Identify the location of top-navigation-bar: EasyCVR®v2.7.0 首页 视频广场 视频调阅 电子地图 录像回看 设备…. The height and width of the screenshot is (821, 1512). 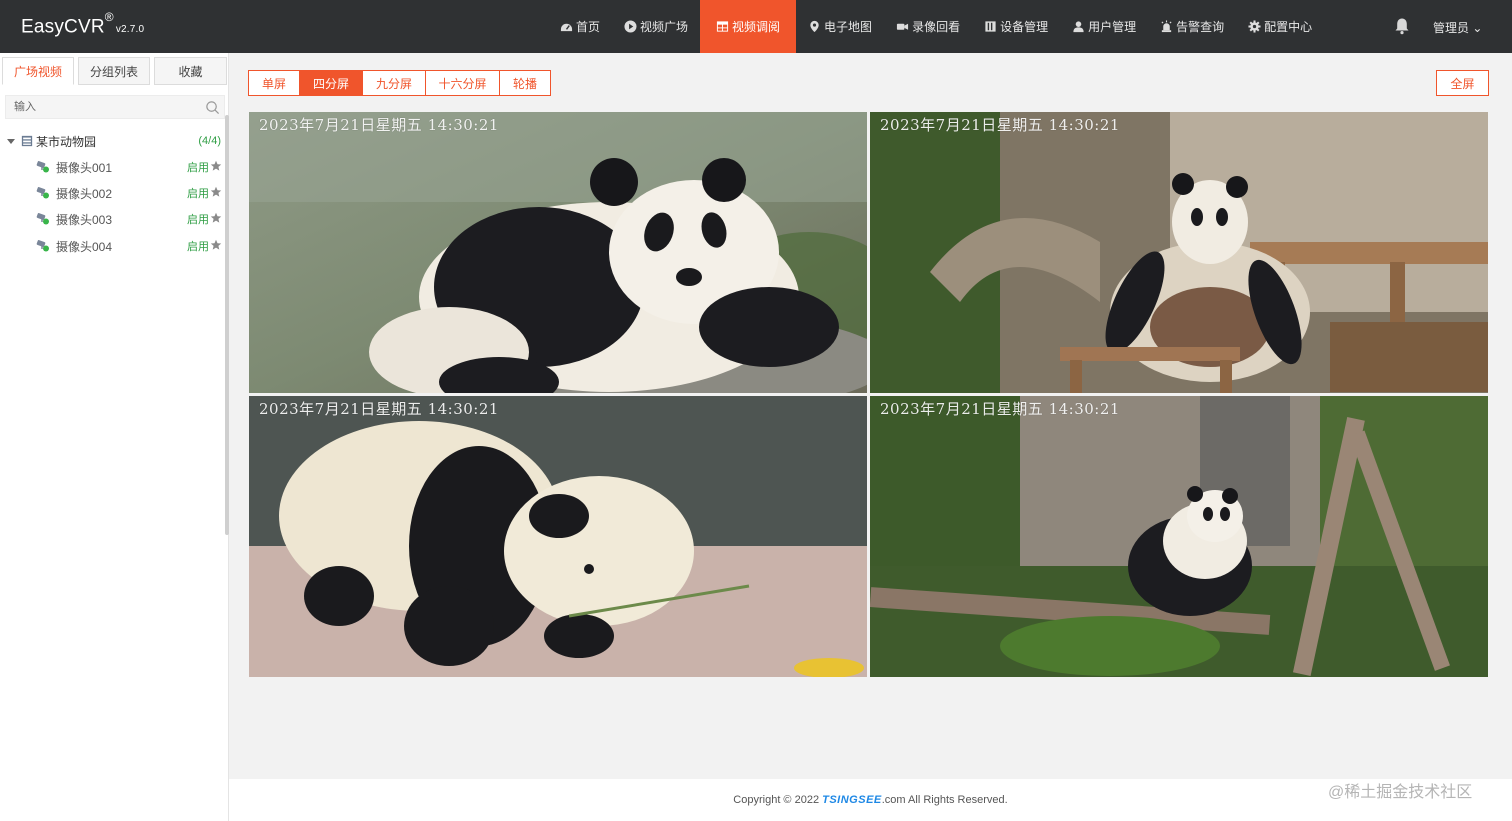
(756, 26).